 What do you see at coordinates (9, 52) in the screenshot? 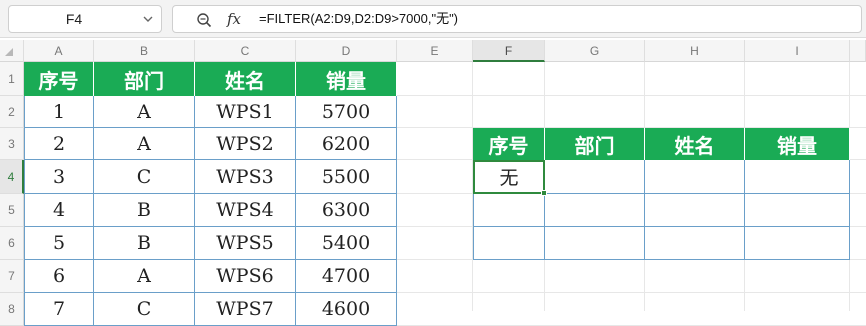
I see `select-all-triangle-icon` at bounding box center [9, 52].